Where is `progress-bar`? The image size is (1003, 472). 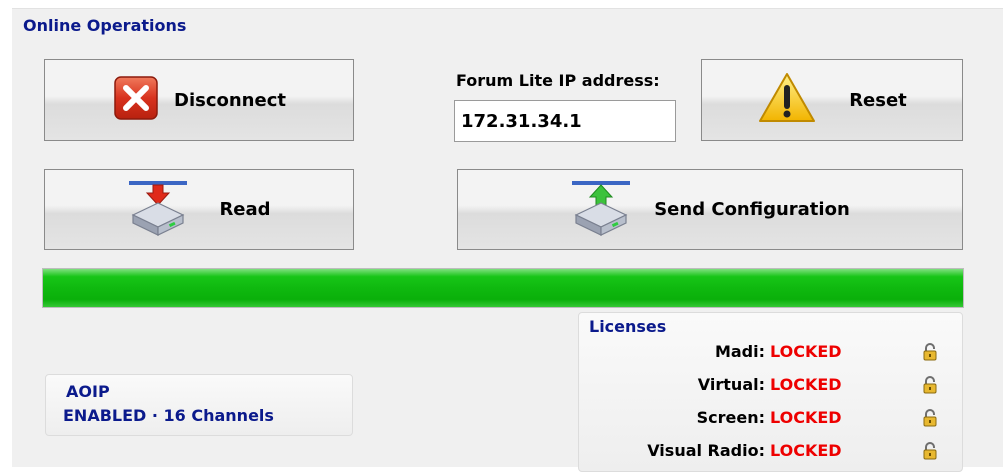
progress-bar is located at coordinates (503, 288).